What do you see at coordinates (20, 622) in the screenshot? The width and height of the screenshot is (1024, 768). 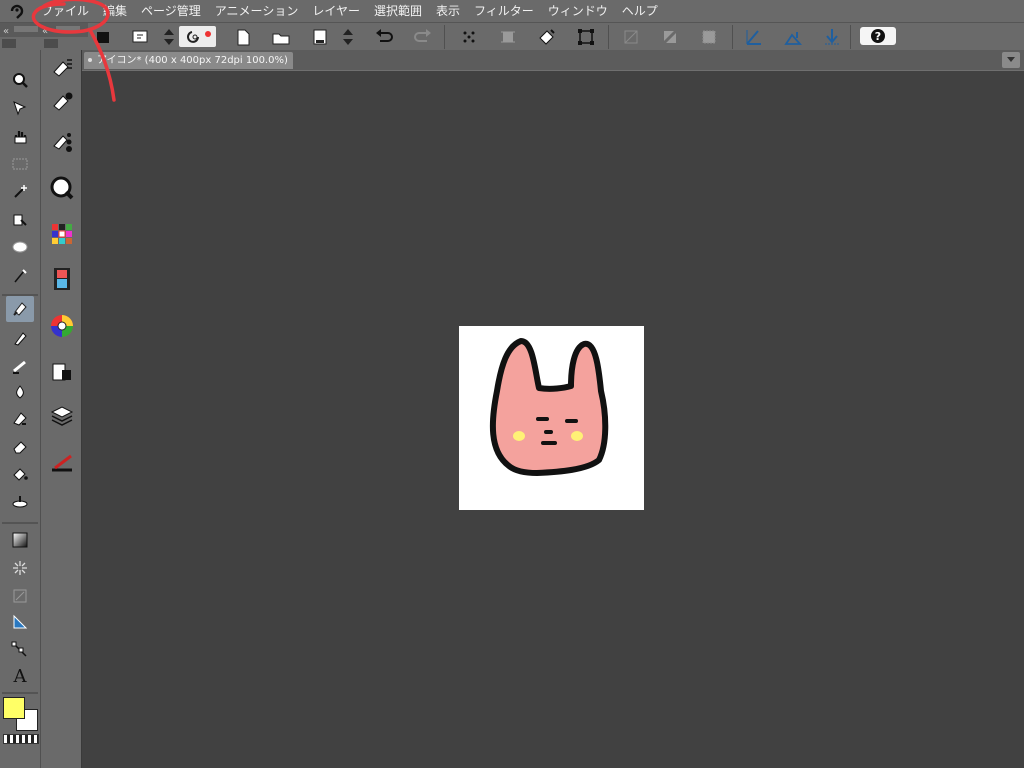 I see `ruler-tool-icon` at bounding box center [20, 622].